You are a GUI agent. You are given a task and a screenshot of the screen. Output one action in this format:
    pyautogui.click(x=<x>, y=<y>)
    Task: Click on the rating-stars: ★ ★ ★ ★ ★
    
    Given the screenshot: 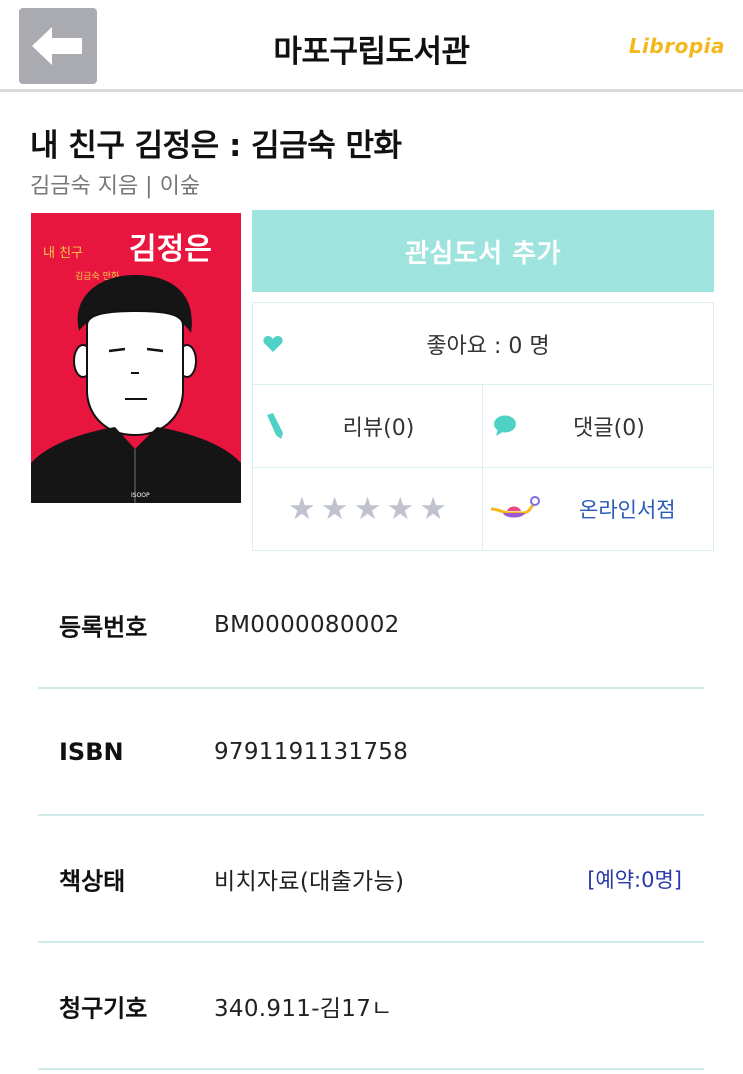 What is the action you would take?
    pyautogui.click(x=368, y=509)
    